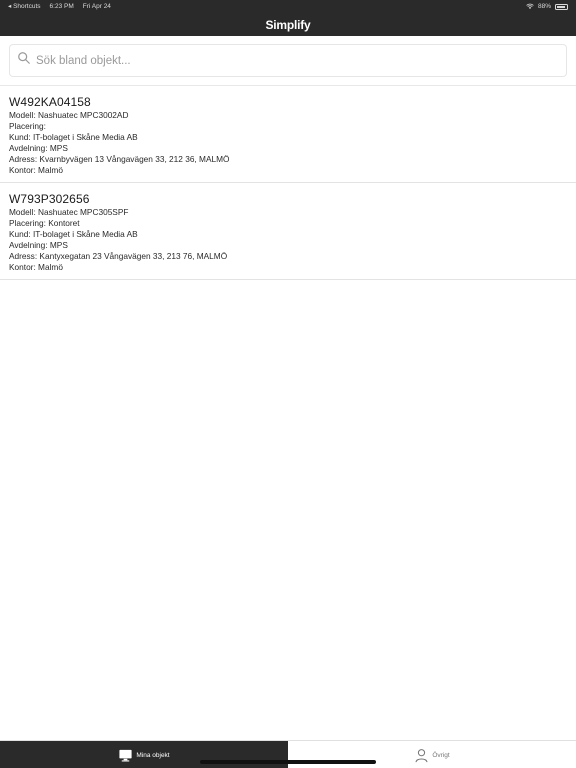  Describe the element at coordinates (441, 755) in the screenshot. I see `tab-label: Övrigt` at that location.